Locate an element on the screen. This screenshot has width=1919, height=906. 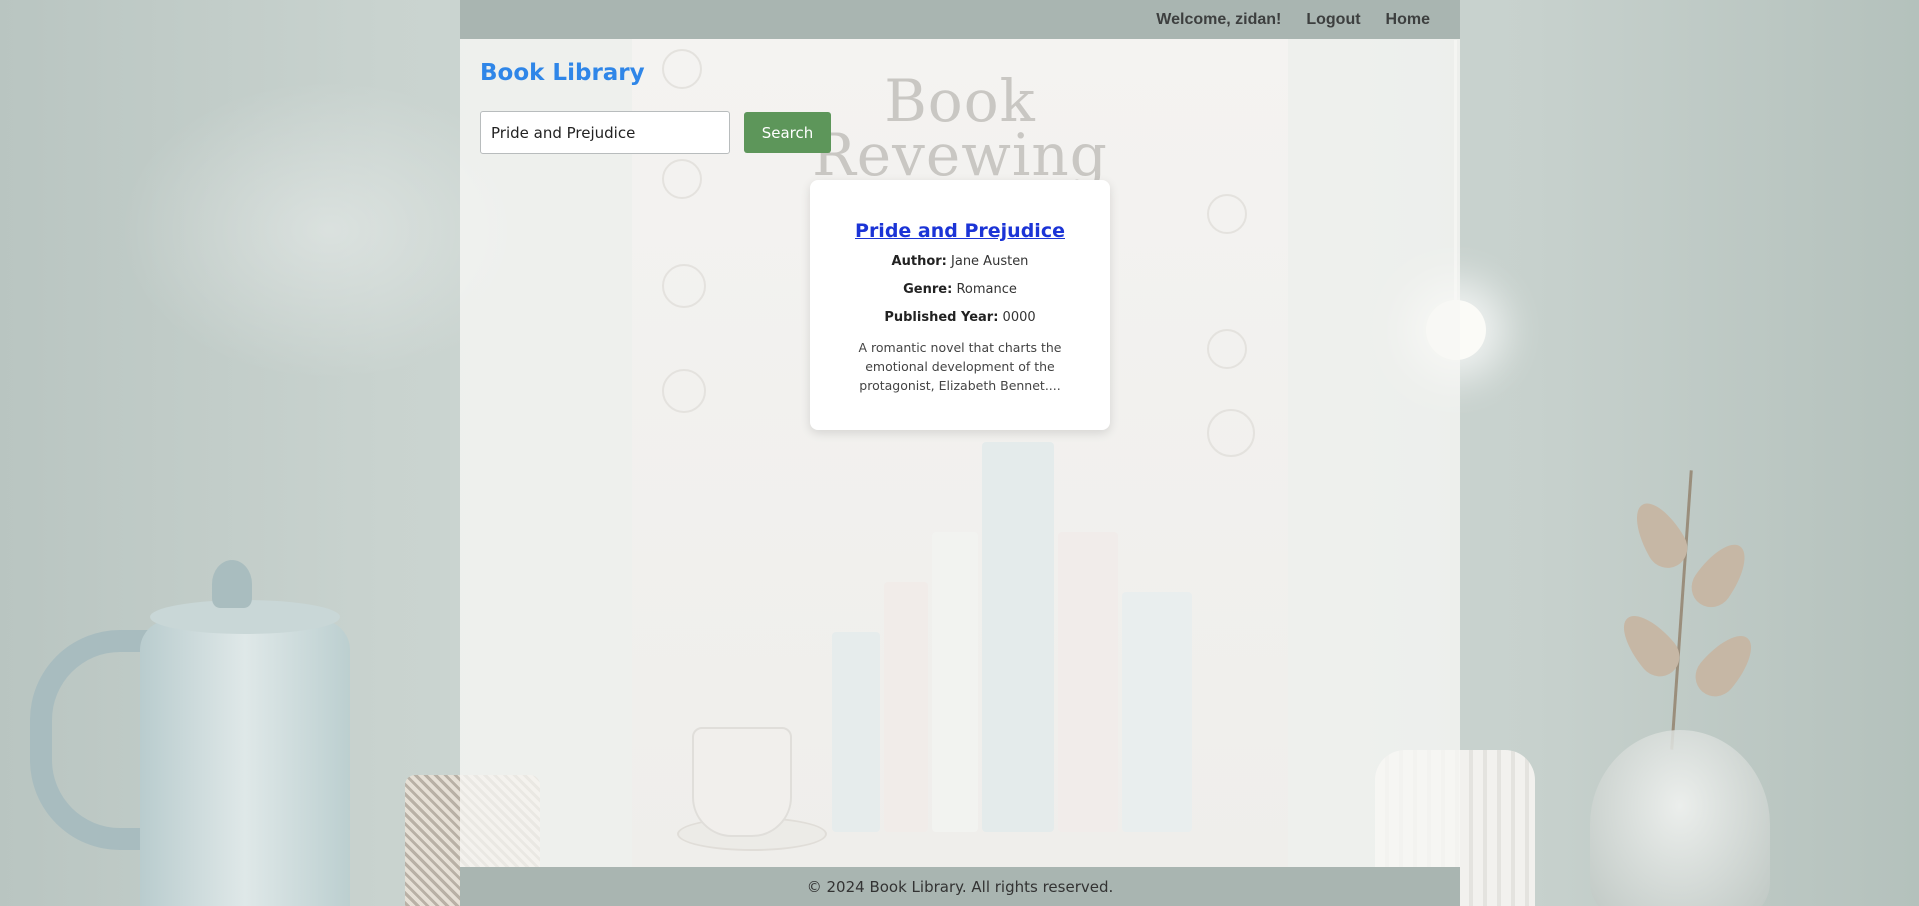
book-title-link: Pride and Prejudice is located at coordinates (960, 231).